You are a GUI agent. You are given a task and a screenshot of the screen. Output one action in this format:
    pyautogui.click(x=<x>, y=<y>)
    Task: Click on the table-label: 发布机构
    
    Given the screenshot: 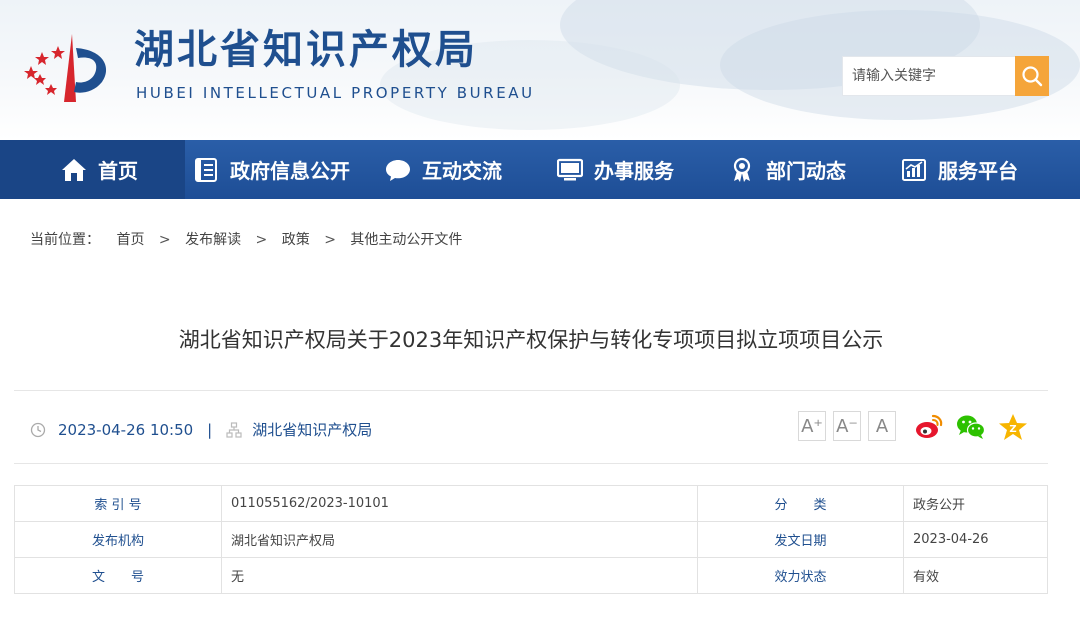 What is the action you would take?
    pyautogui.click(x=118, y=539)
    